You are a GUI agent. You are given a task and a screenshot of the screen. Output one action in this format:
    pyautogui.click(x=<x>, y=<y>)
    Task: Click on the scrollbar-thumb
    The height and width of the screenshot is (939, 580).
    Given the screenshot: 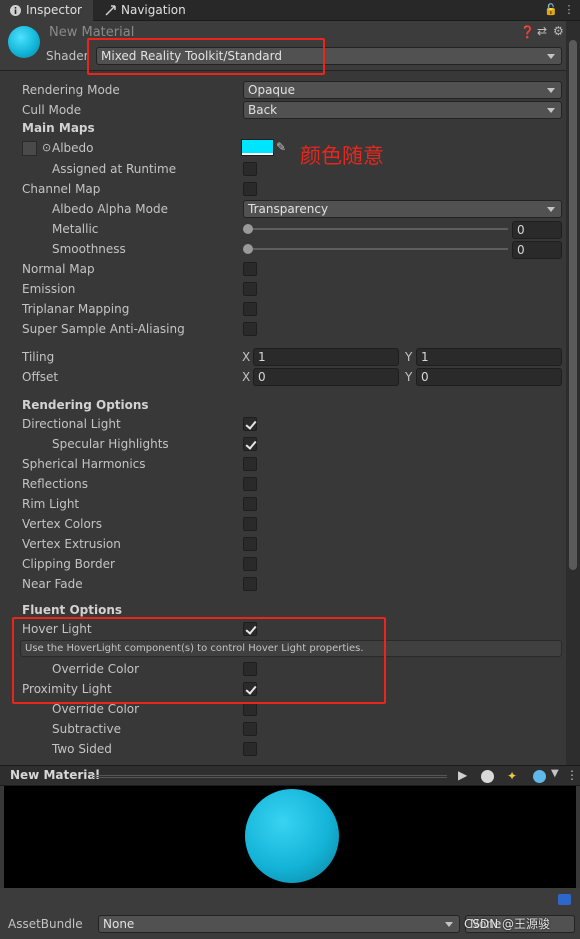 What is the action you would take?
    pyautogui.click(x=573, y=305)
    